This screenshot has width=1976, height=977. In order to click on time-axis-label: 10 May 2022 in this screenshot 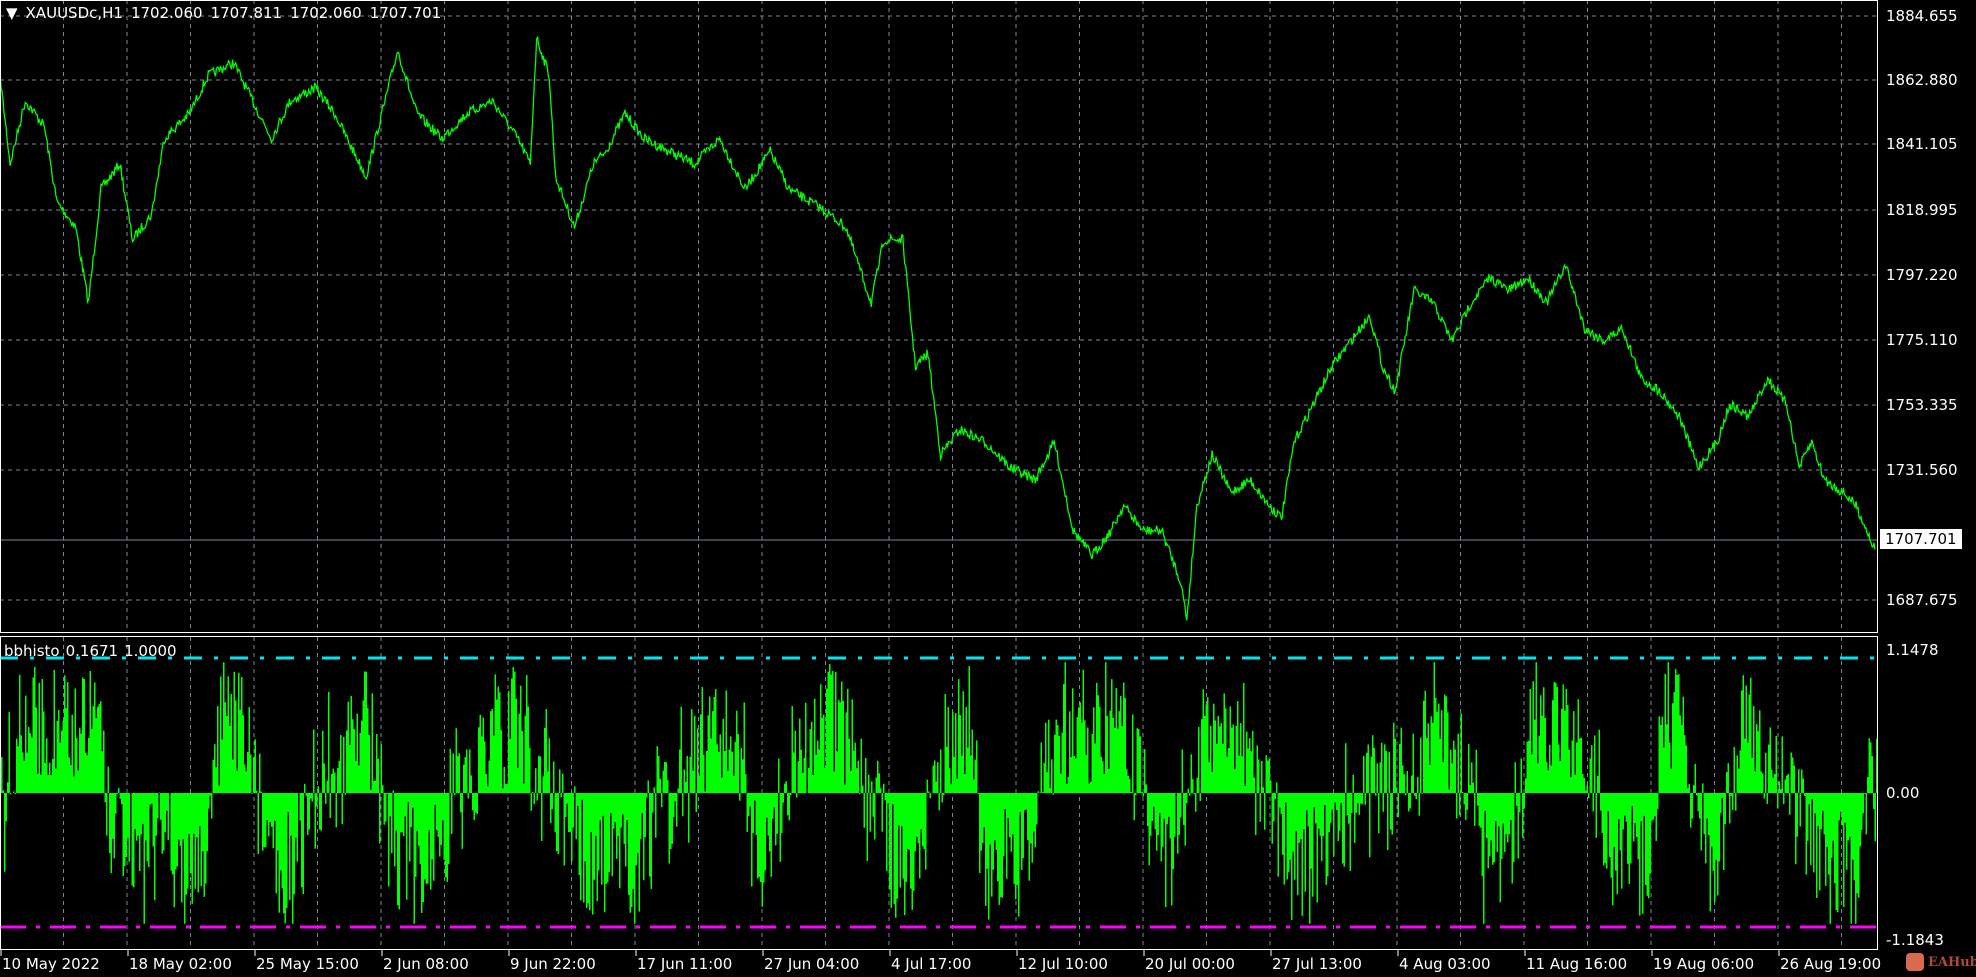, I will do `click(51, 964)`.